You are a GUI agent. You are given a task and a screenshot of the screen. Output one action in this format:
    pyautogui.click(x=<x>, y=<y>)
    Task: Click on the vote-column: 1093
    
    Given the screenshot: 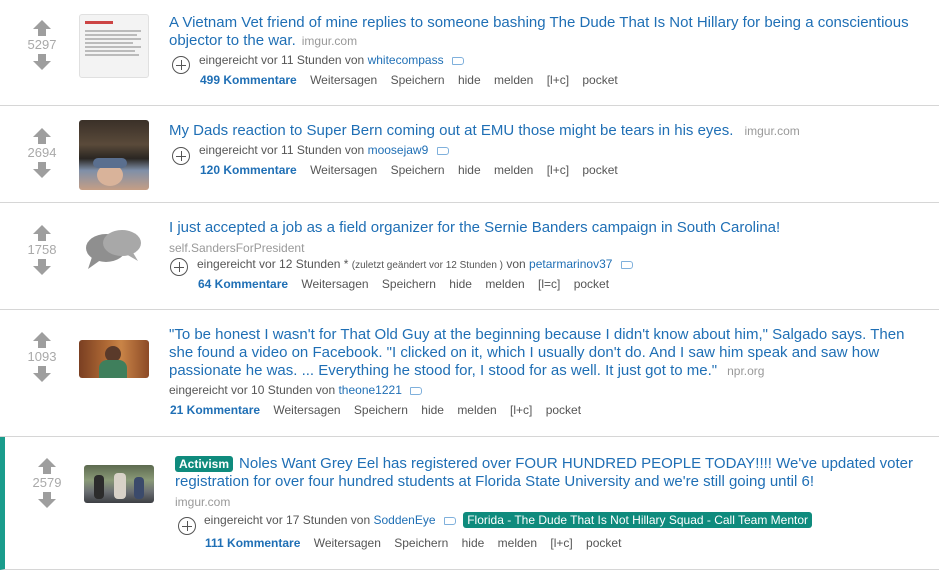 What is the action you would take?
    pyautogui.click(x=42, y=357)
    